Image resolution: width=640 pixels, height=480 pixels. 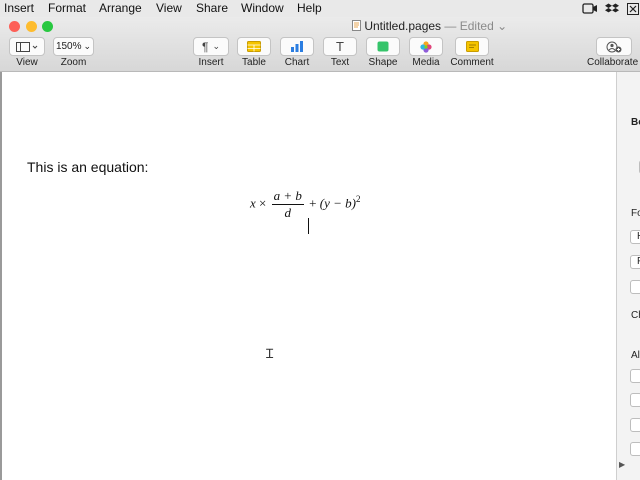 I want to click on table-label: Table, so click(x=254, y=62).